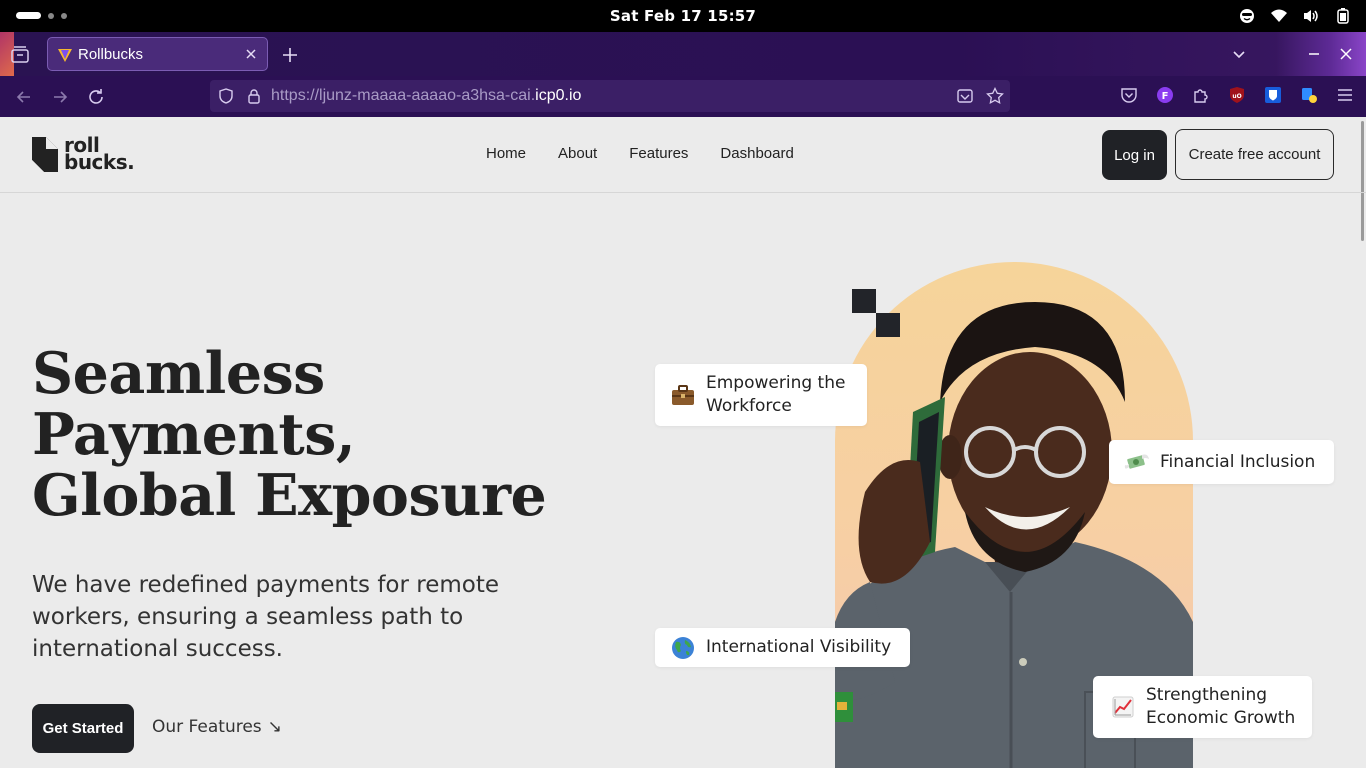  I want to click on close-window-icon, so click(1346, 54).